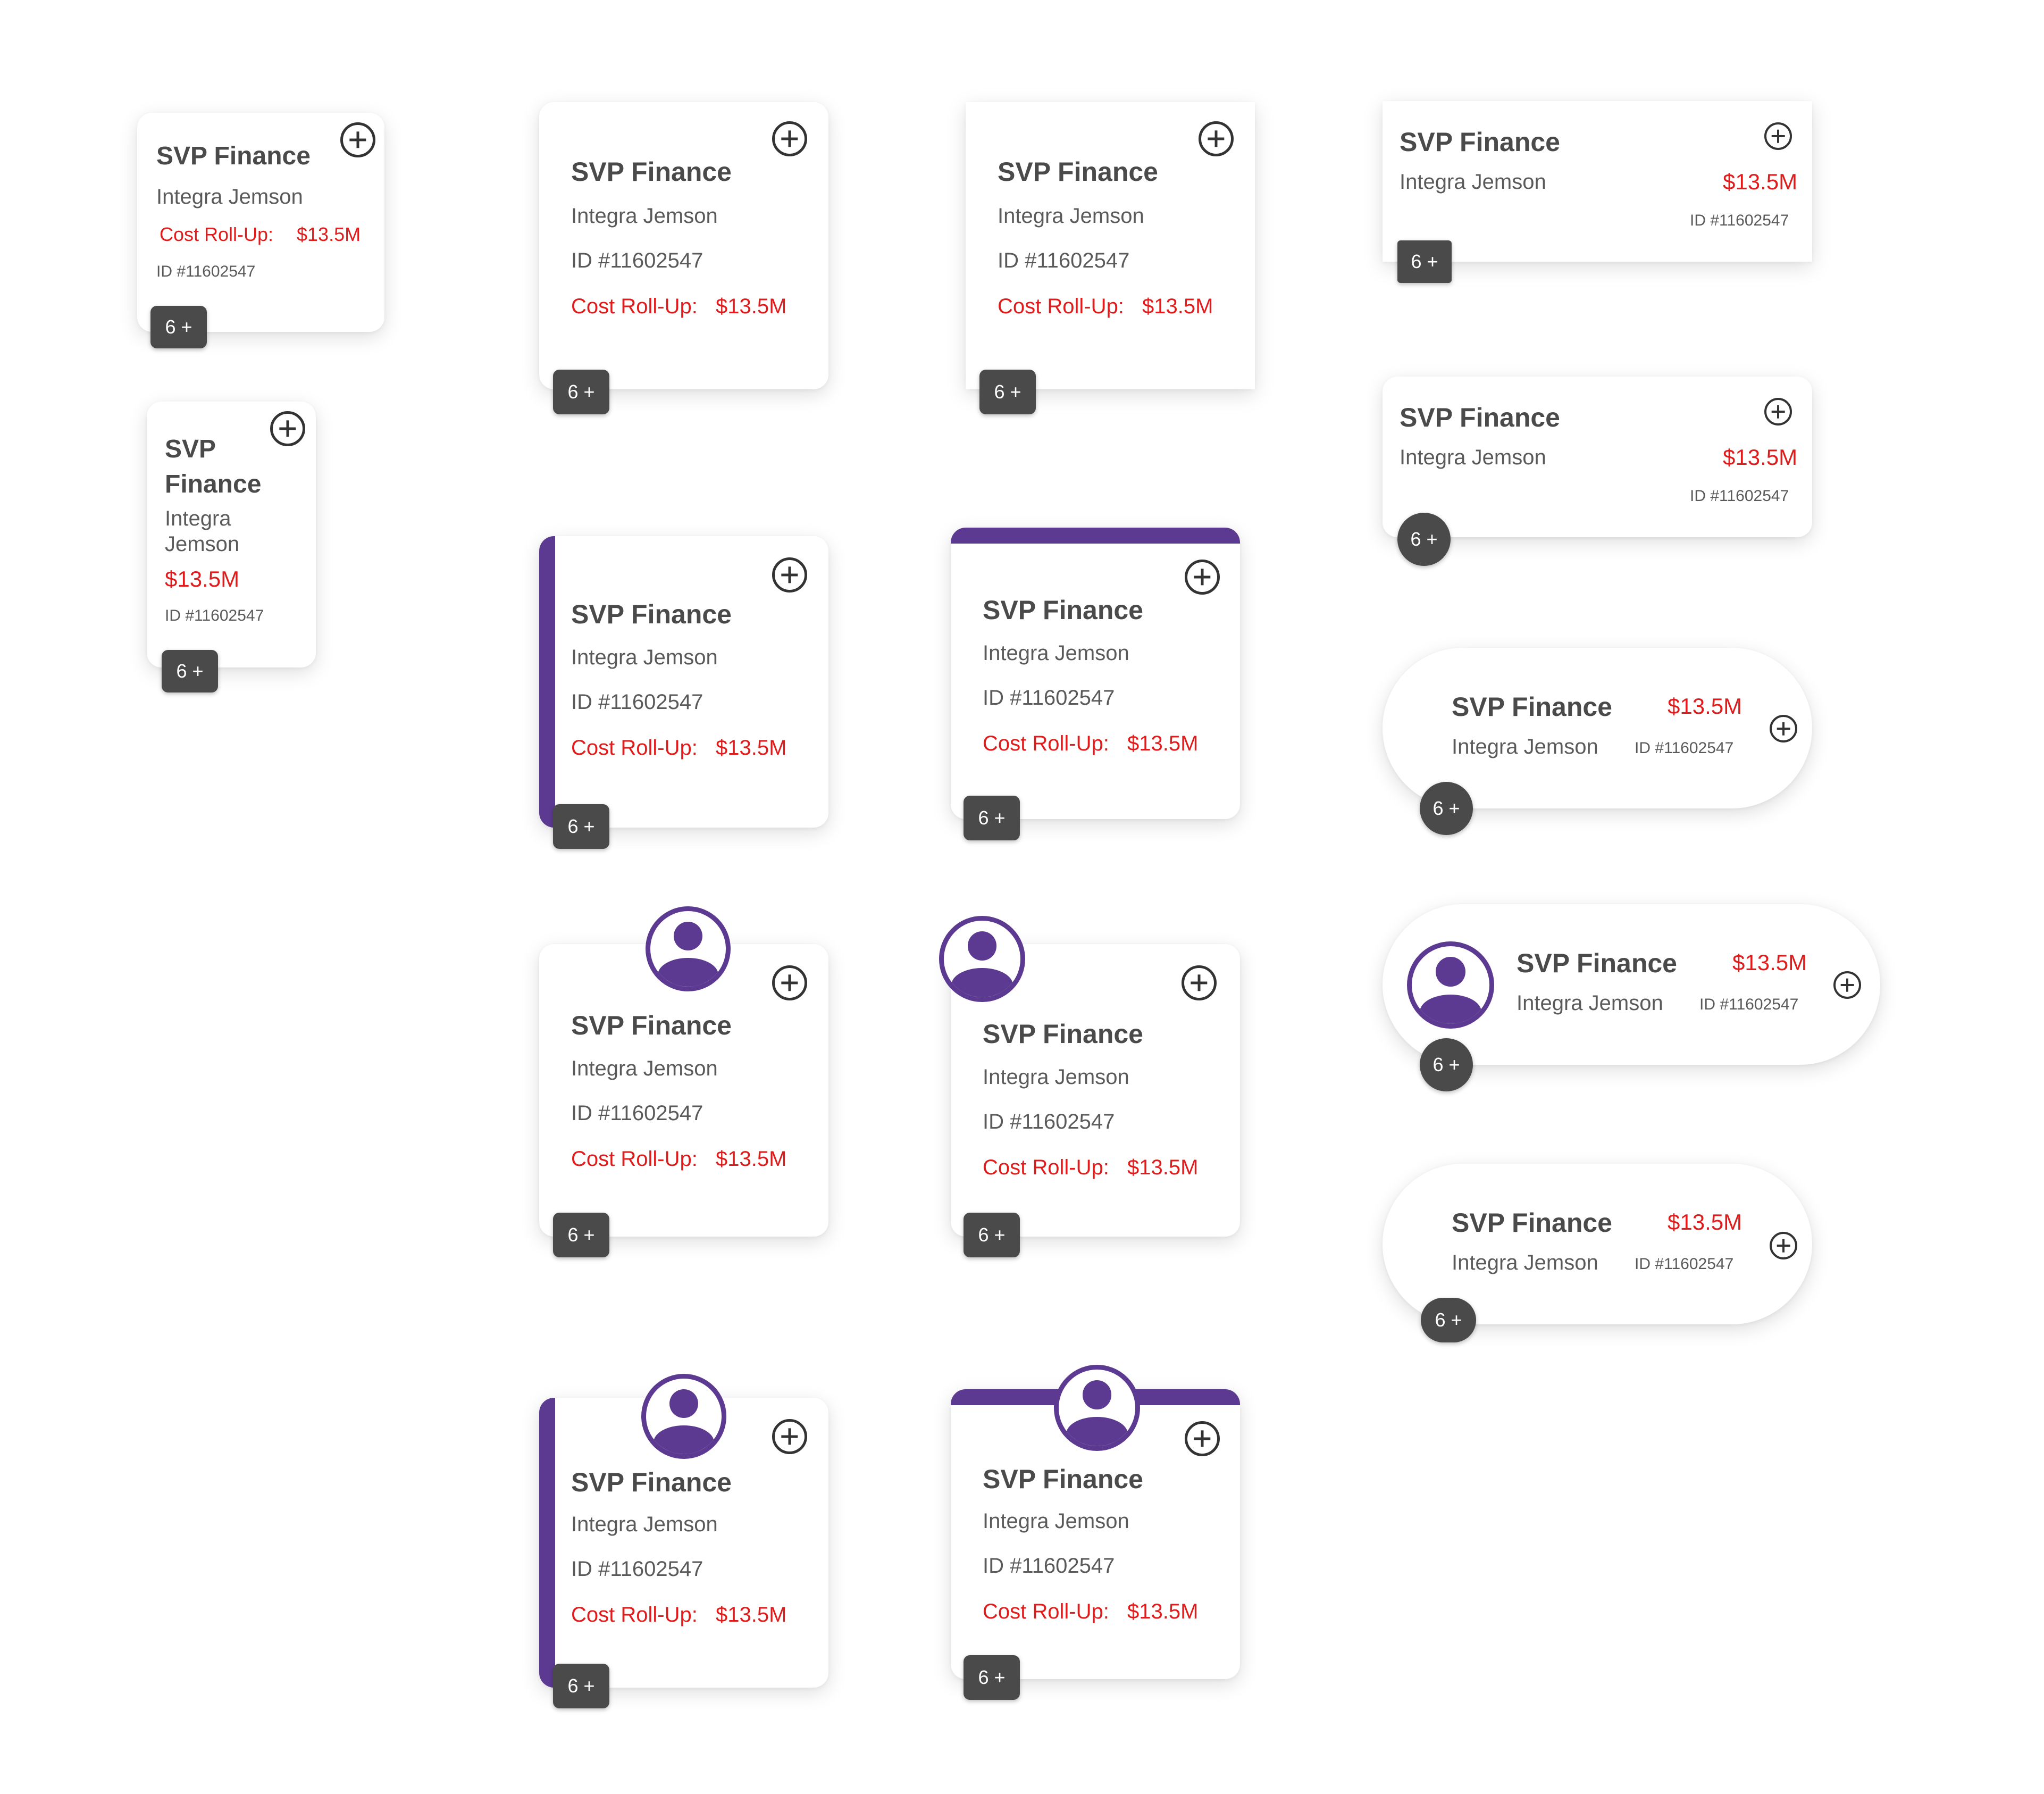 The width and height of the screenshot is (2044, 1794). What do you see at coordinates (547, 682) in the screenshot?
I see `accent-bar-left` at bounding box center [547, 682].